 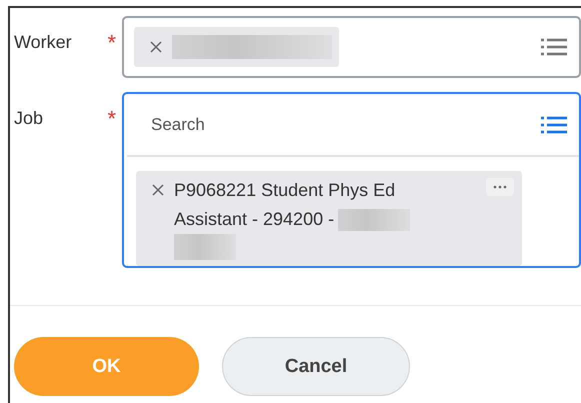 What do you see at coordinates (205, 247) in the screenshot?
I see `redacted-block` at bounding box center [205, 247].